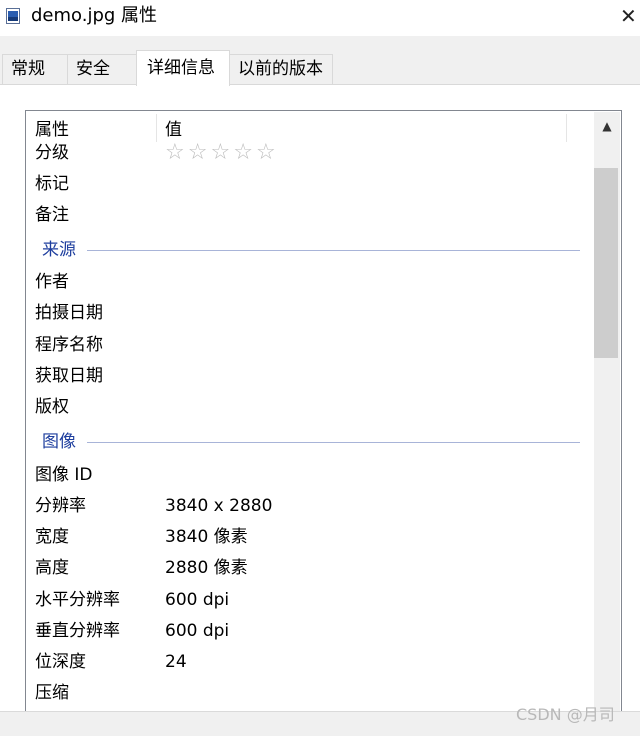 The width and height of the screenshot is (640, 736). I want to click on row-label-horizontal-resolution: 水平分辨率, so click(77, 600).